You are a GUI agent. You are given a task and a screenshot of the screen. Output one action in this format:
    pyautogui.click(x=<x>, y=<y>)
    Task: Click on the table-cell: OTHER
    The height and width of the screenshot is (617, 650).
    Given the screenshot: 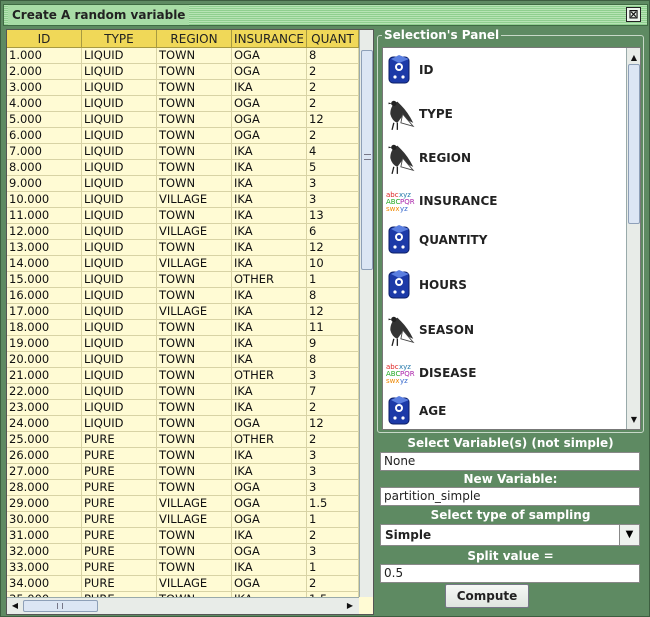 What is the action you would take?
    pyautogui.click(x=269, y=440)
    